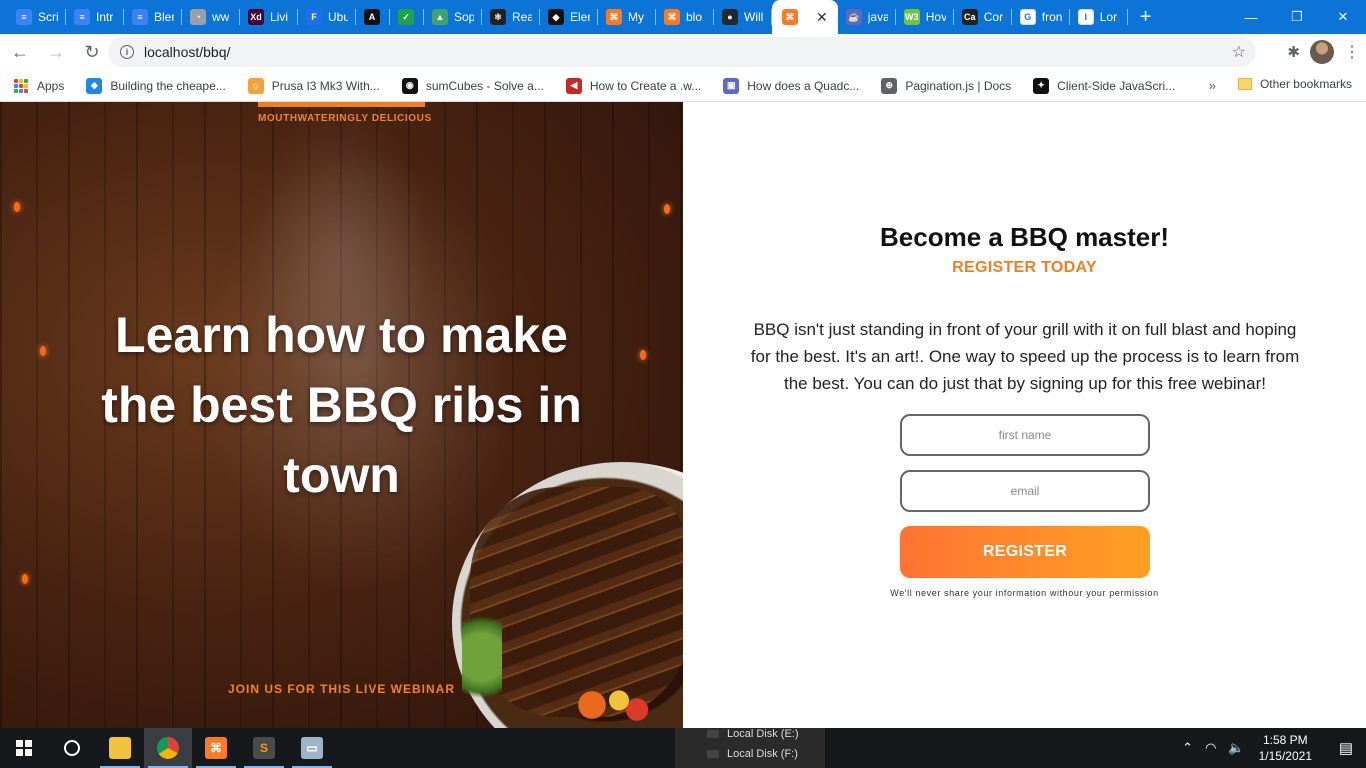 The image size is (1366, 768). Describe the element at coordinates (153, 17) in the screenshot. I see `browser-tab: ≡ Bler` at that location.